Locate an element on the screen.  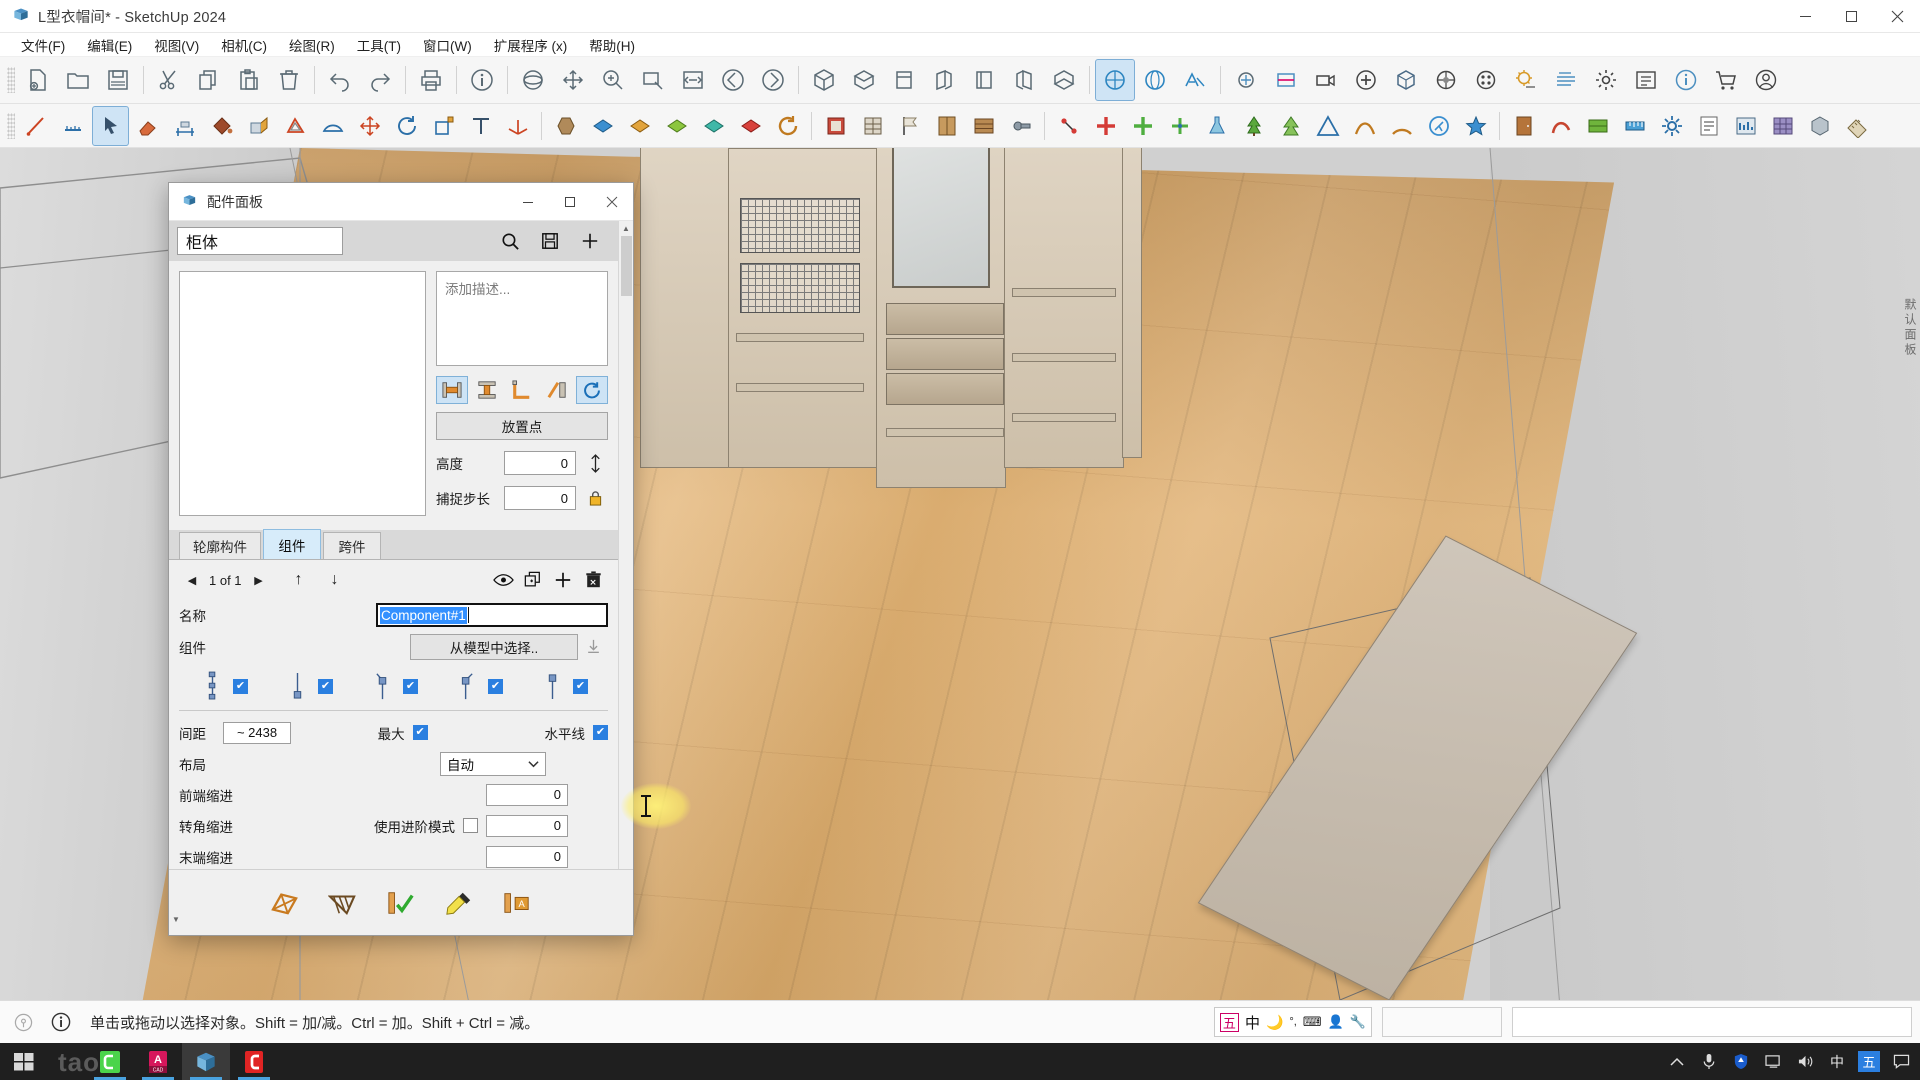
hardware-icon is located at coordinates (1020, 126).